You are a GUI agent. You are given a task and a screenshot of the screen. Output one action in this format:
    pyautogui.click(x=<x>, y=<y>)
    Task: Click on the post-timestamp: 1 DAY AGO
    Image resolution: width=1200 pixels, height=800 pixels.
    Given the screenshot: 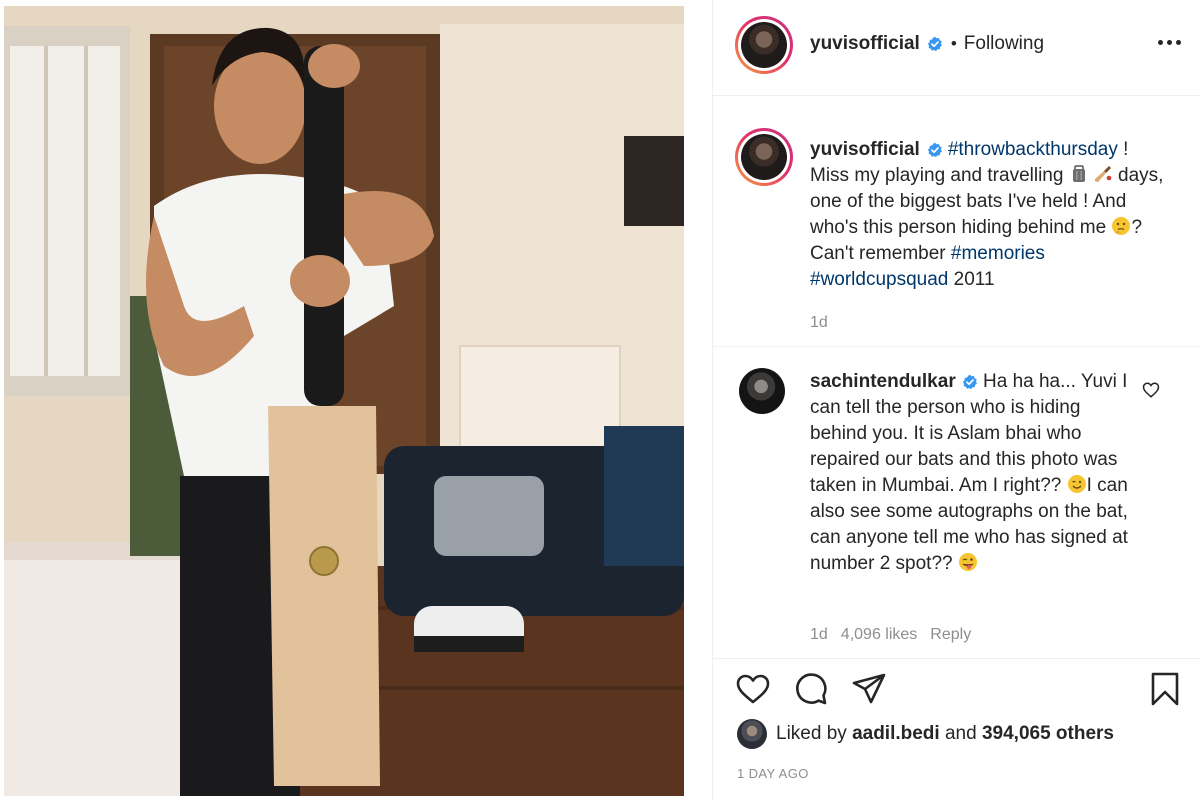 What is the action you would take?
    pyautogui.click(x=773, y=773)
    